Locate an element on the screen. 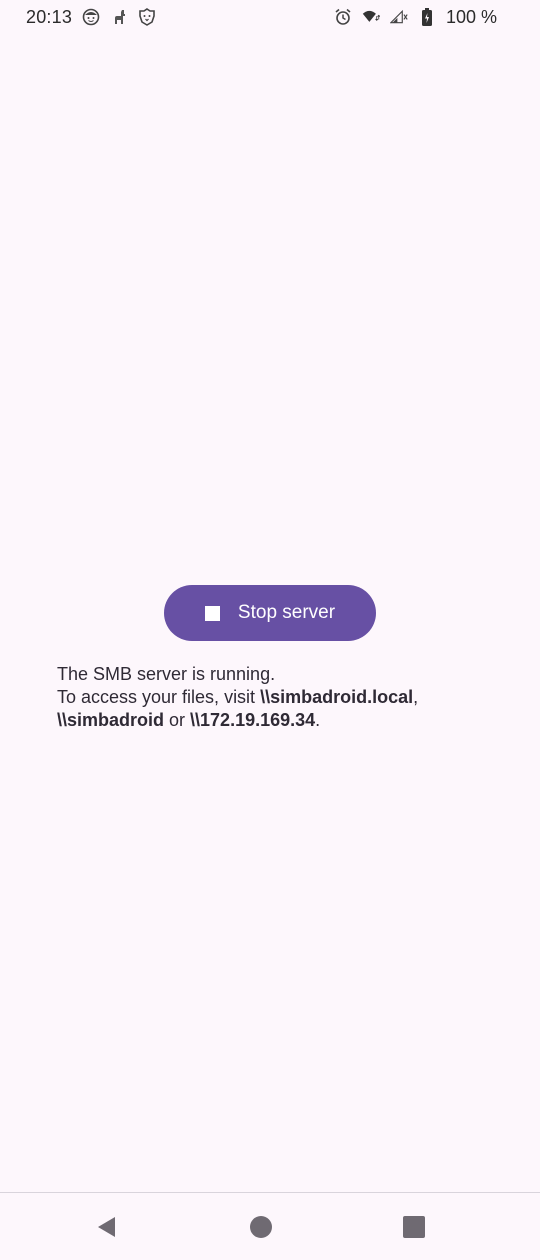 This screenshot has height=1260, width=540. access-prefix: To access your files, visit is located at coordinates (159, 697).